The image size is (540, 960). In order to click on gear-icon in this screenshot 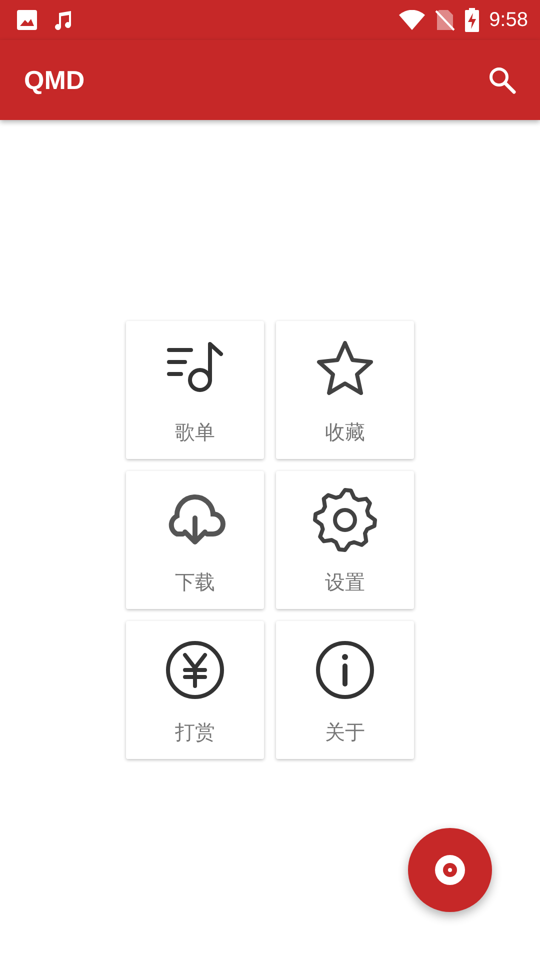, I will do `click(345, 520)`.